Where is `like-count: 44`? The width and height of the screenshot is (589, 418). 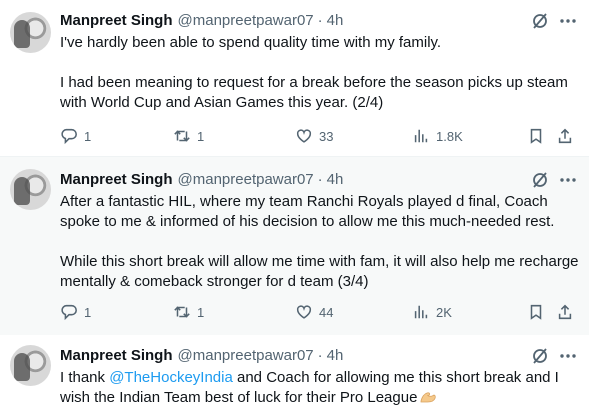 like-count: 44 is located at coordinates (326, 312).